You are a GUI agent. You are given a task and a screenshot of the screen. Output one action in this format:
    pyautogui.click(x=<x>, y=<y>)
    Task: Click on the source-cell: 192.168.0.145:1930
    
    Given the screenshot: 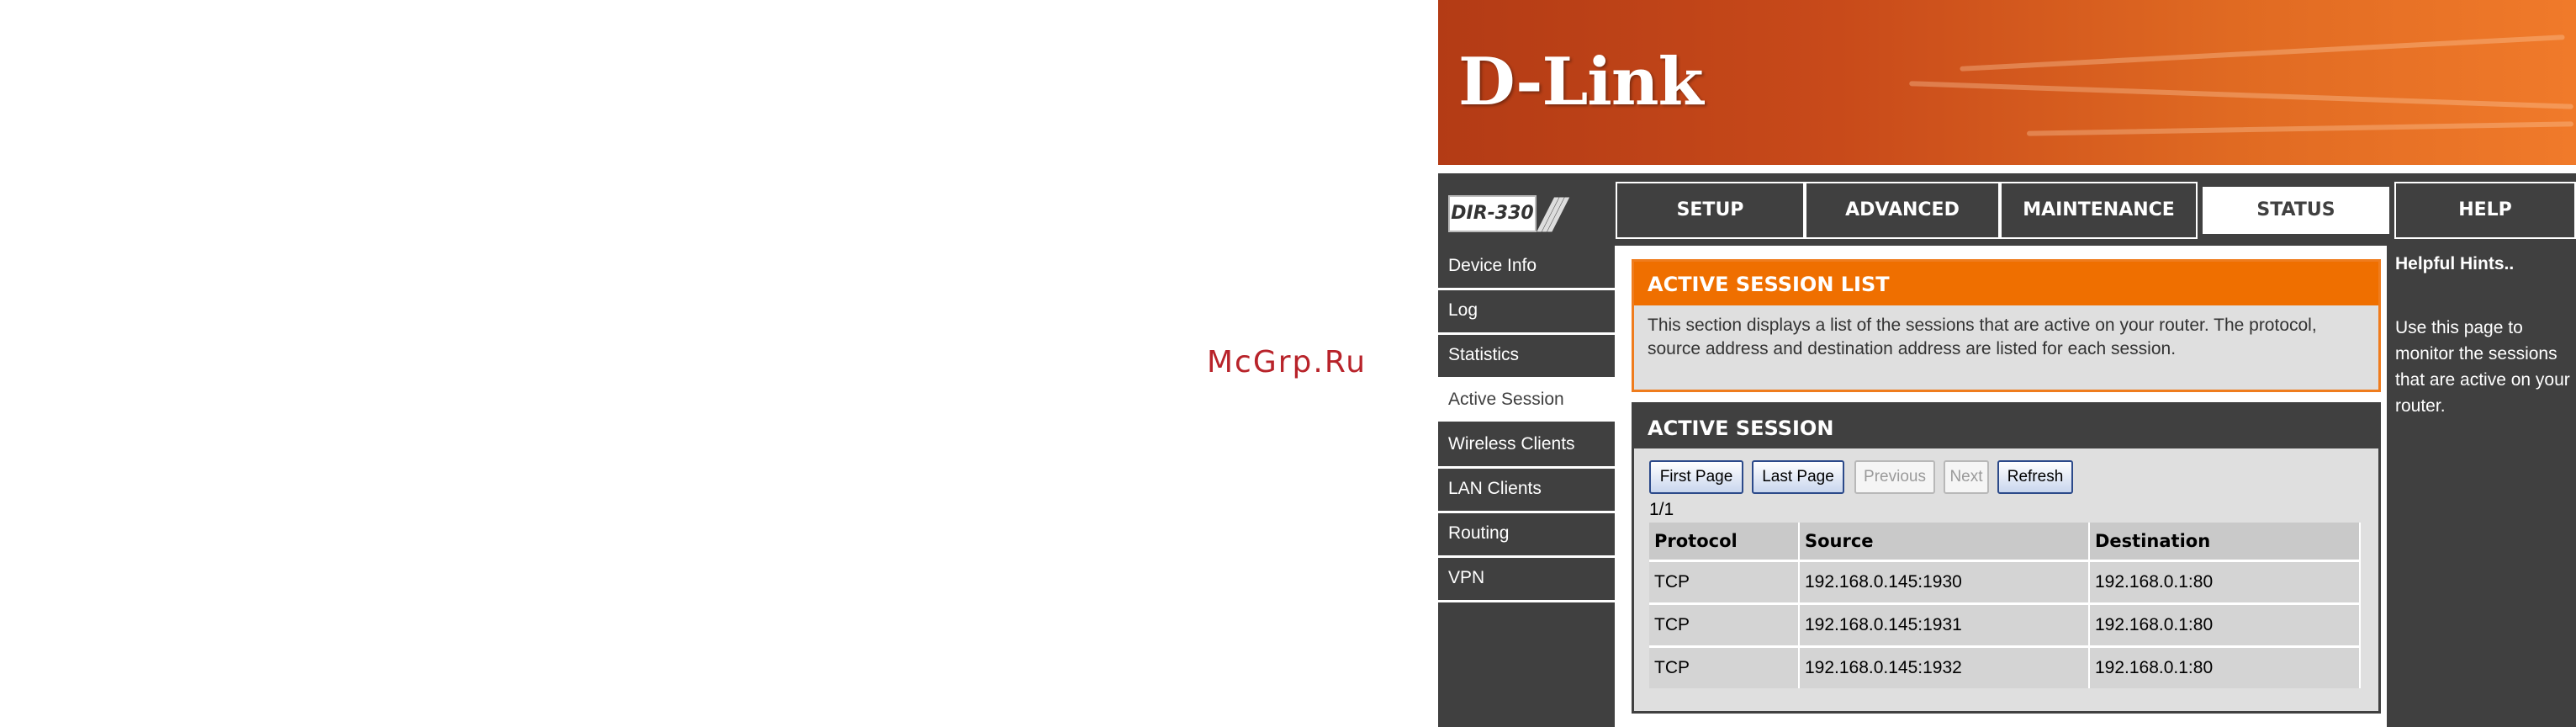 What is the action you would take?
    pyautogui.click(x=1945, y=581)
    